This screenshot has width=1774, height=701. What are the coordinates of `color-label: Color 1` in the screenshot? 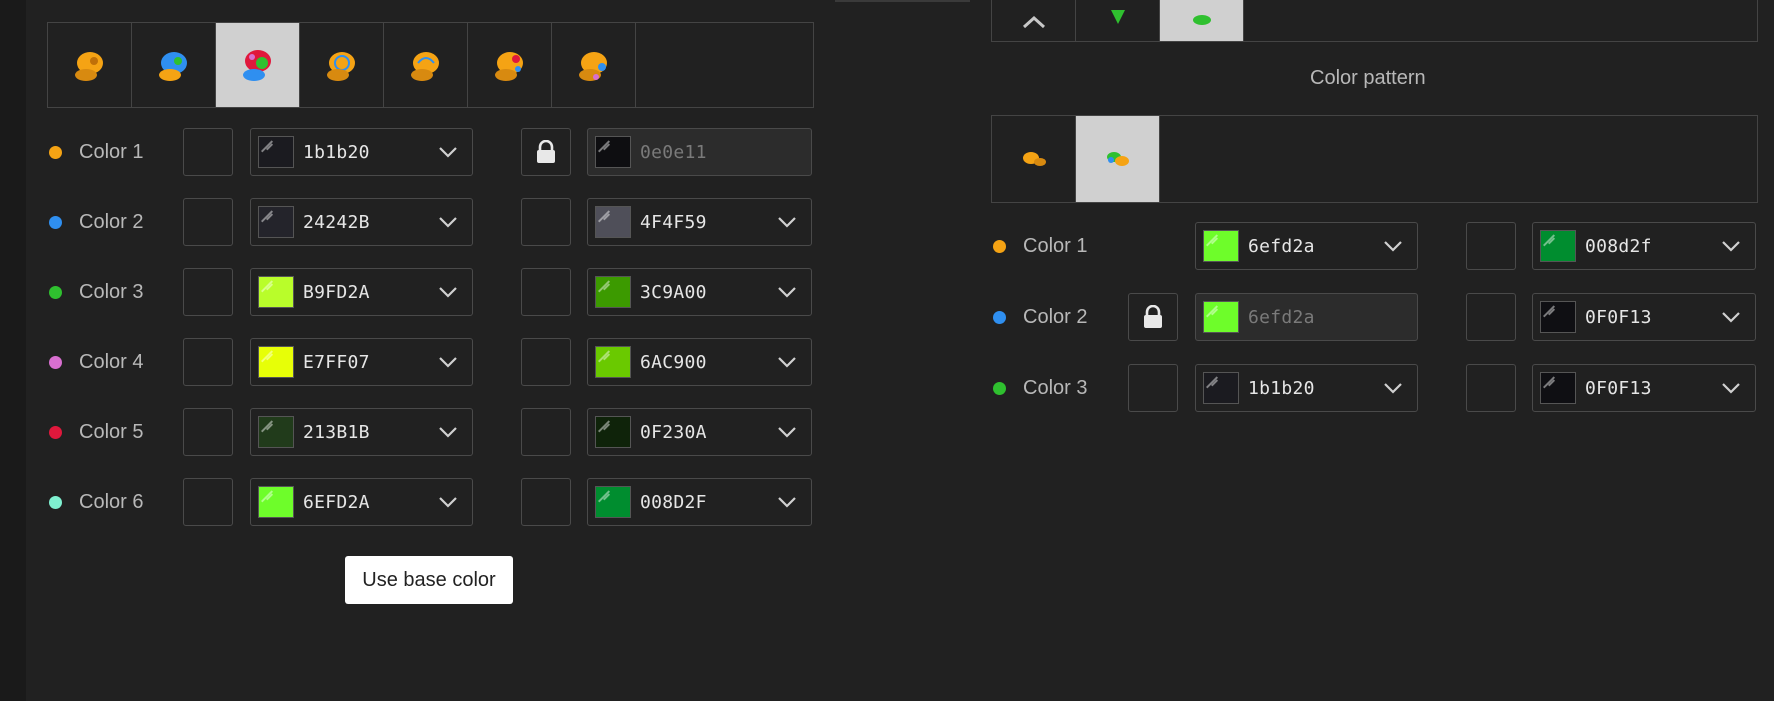 It's located at (111, 152).